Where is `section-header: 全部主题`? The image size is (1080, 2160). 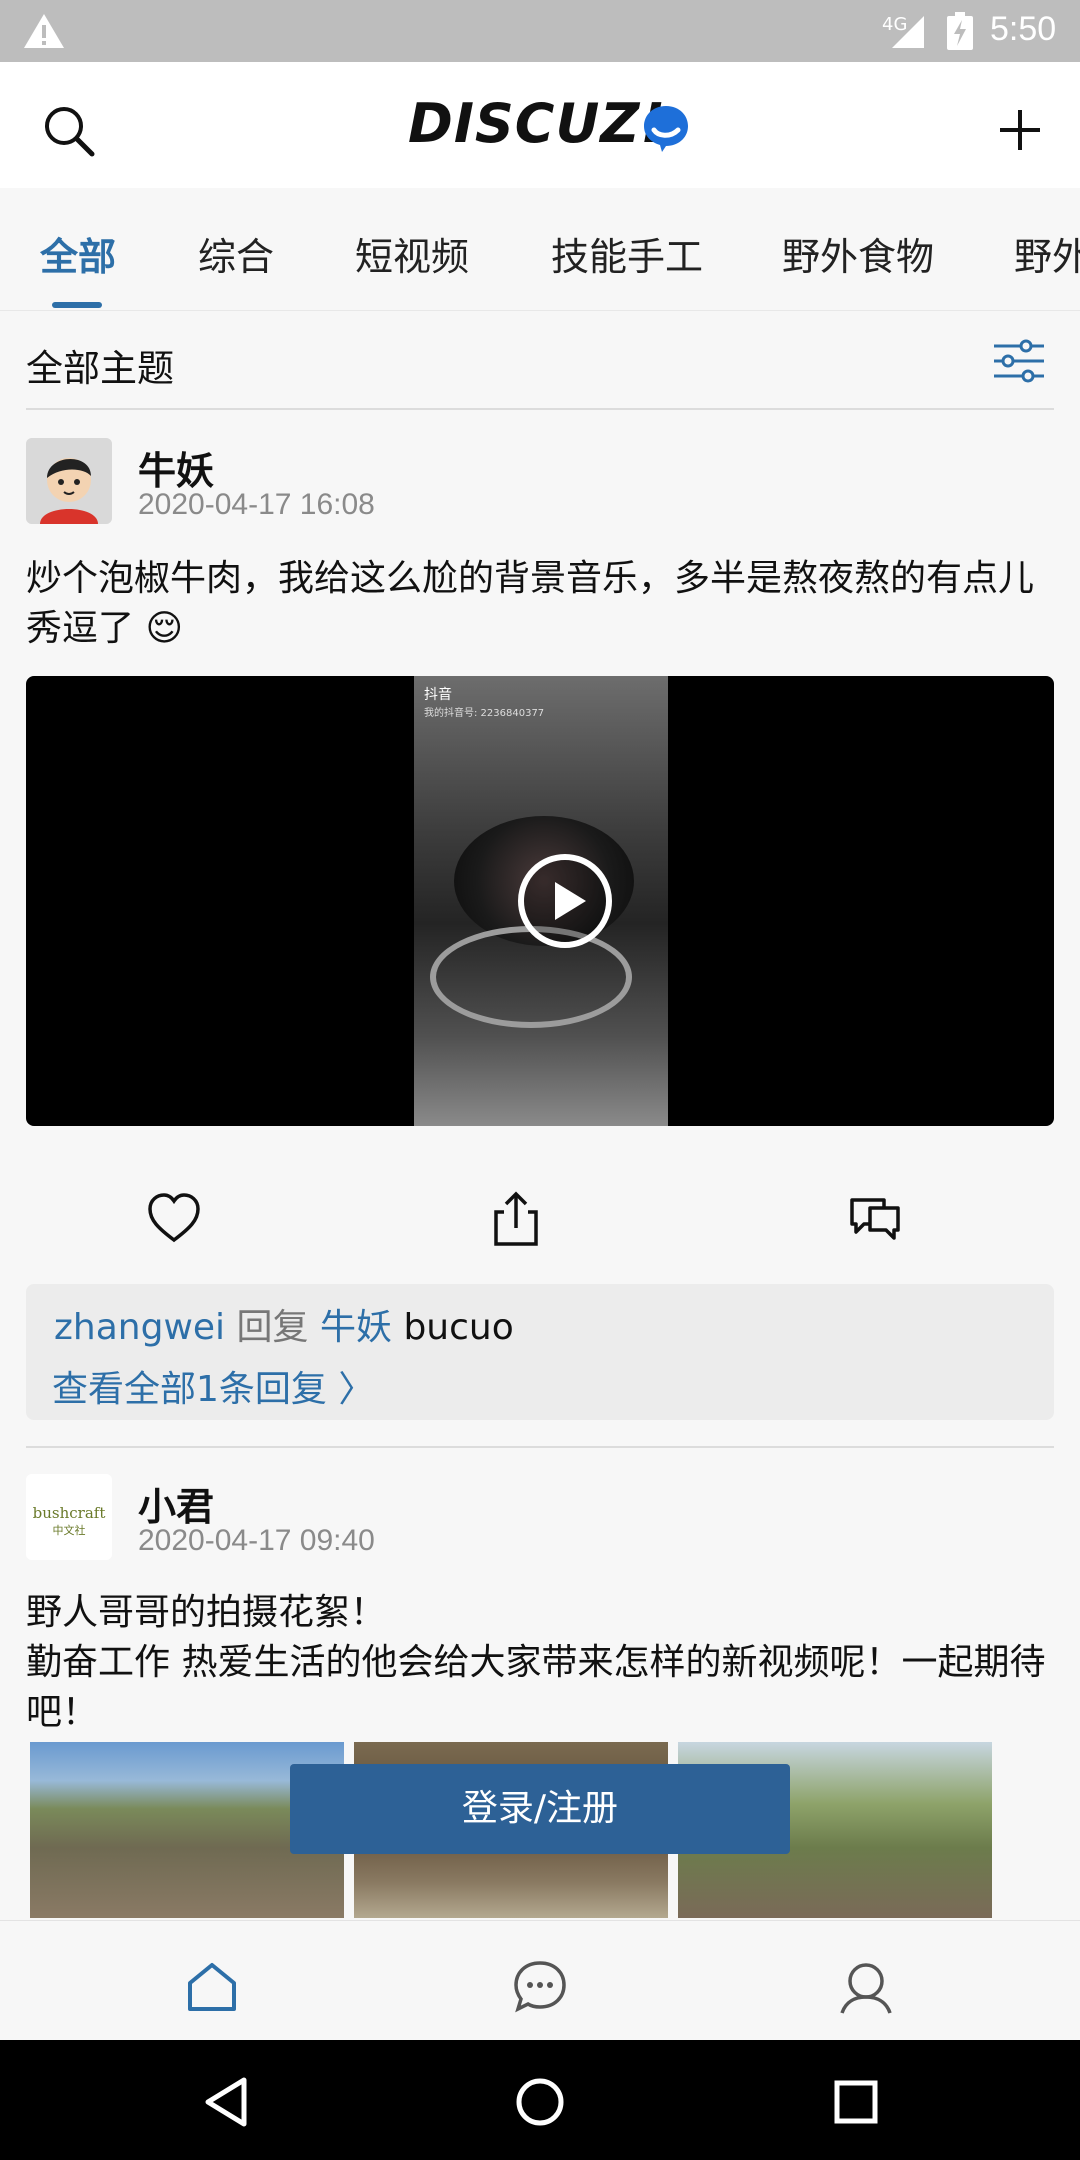
section-header: 全部主题 is located at coordinates (540, 361).